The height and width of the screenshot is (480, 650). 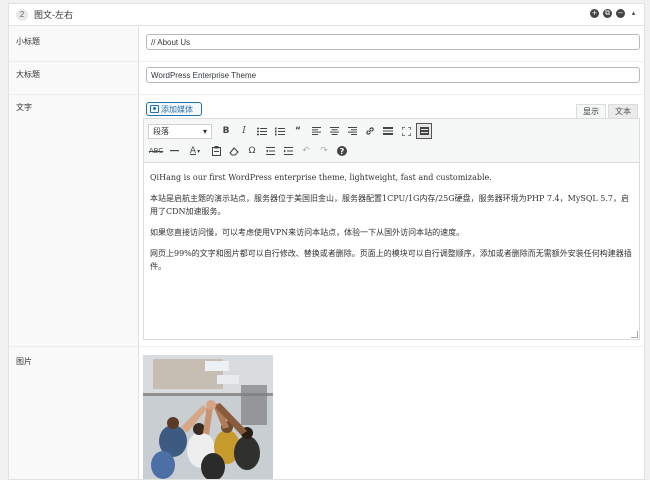 What do you see at coordinates (24, 361) in the screenshot?
I see `image-label: 图片` at bounding box center [24, 361].